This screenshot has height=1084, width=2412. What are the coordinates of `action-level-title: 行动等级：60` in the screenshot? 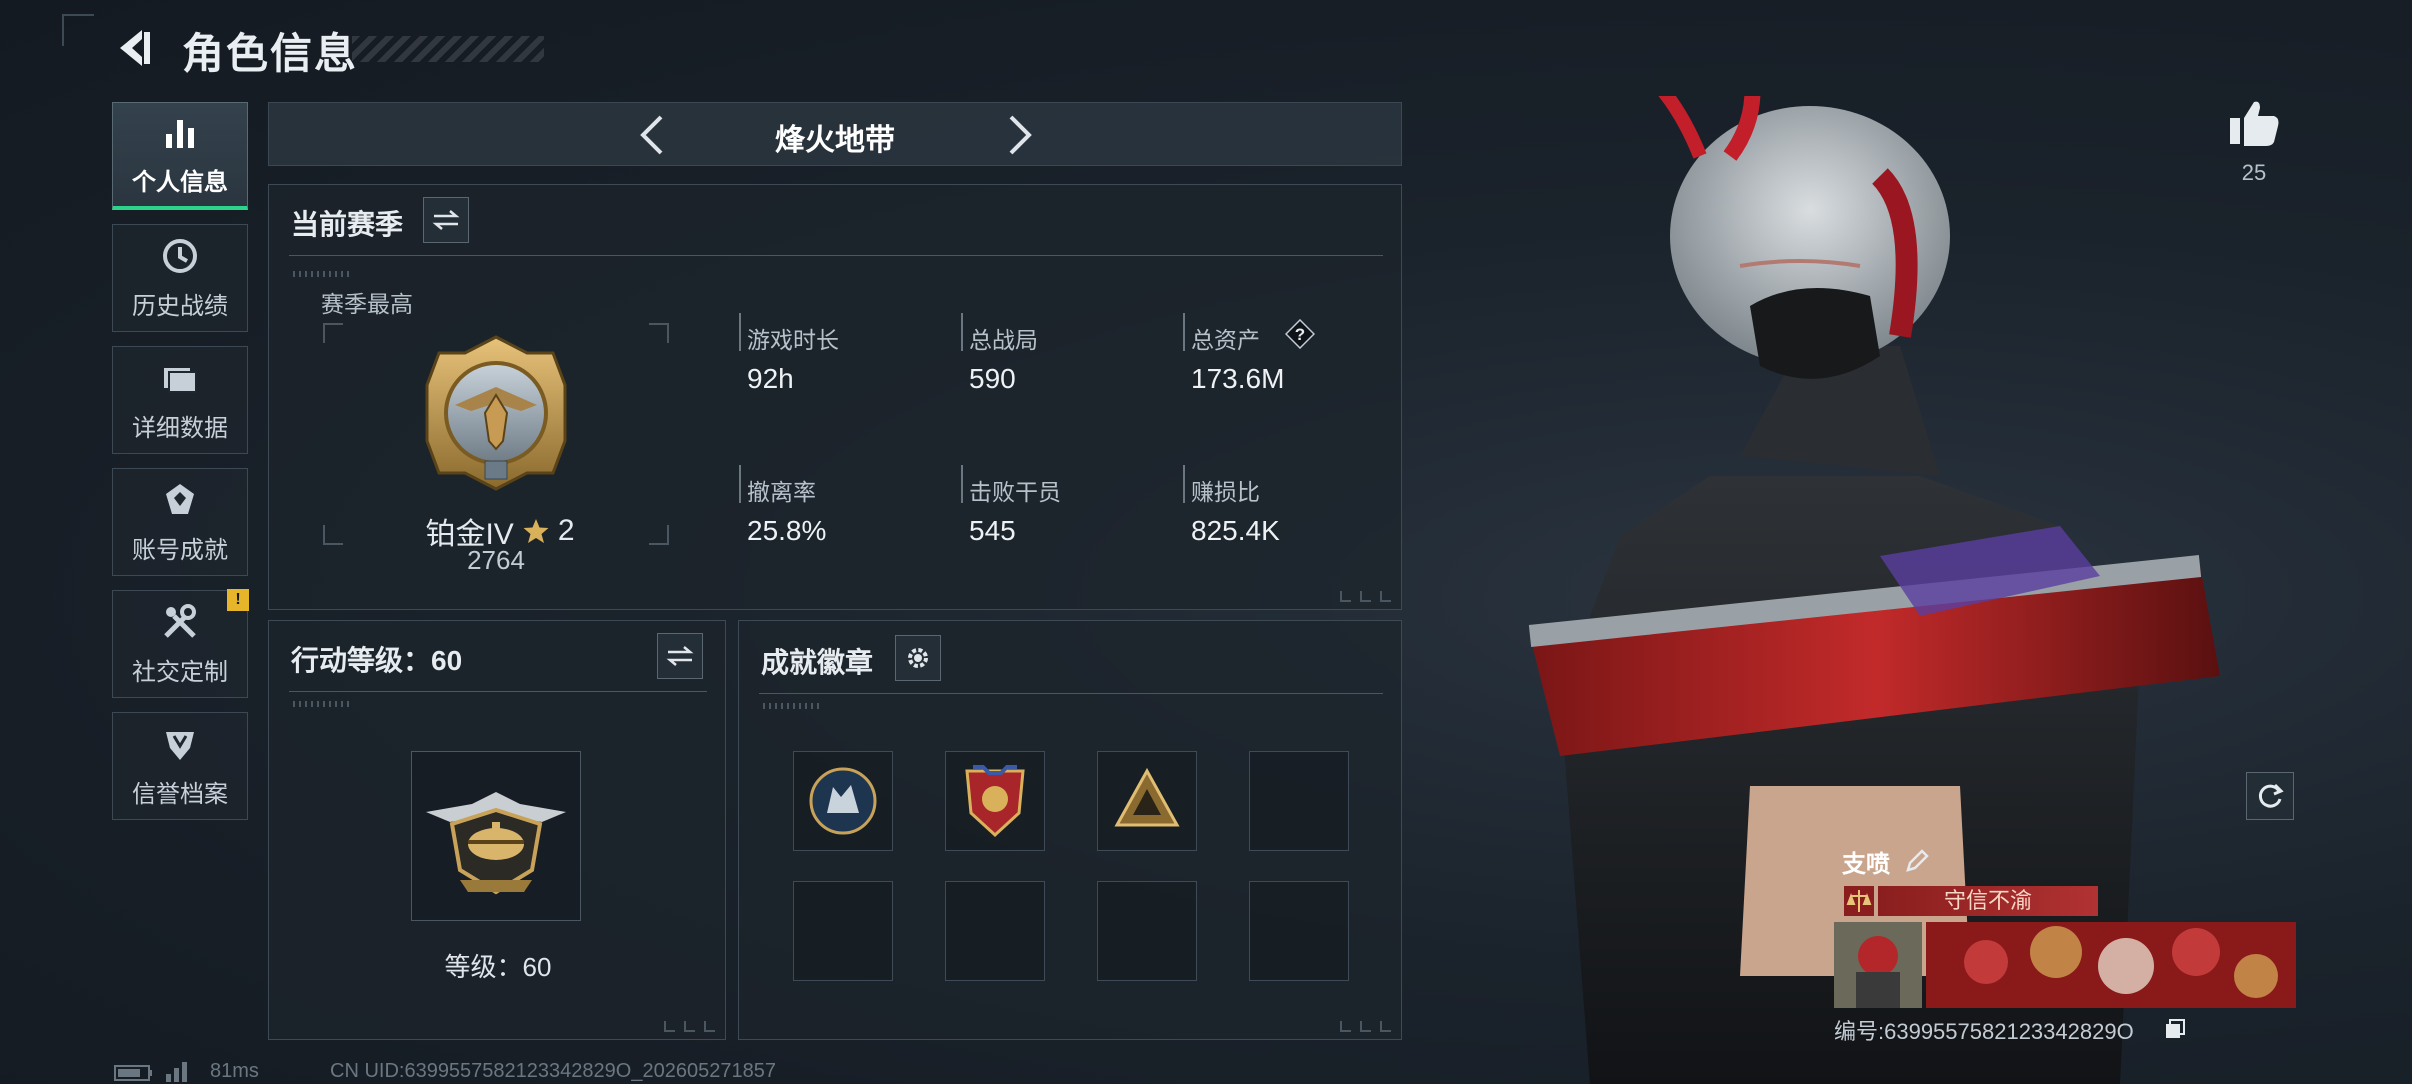 It's located at (377, 660).